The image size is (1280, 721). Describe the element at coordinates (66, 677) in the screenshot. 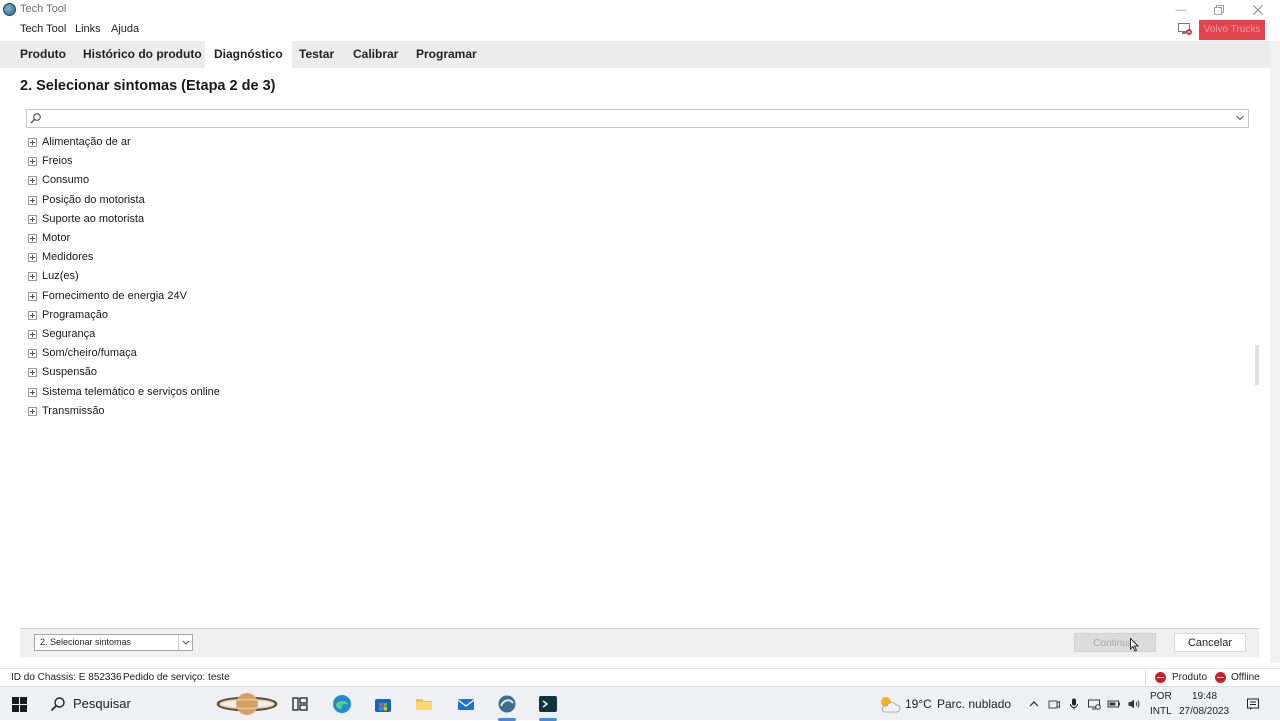

I see `chassis-id: ID do Chassis: E 852336` at that location.